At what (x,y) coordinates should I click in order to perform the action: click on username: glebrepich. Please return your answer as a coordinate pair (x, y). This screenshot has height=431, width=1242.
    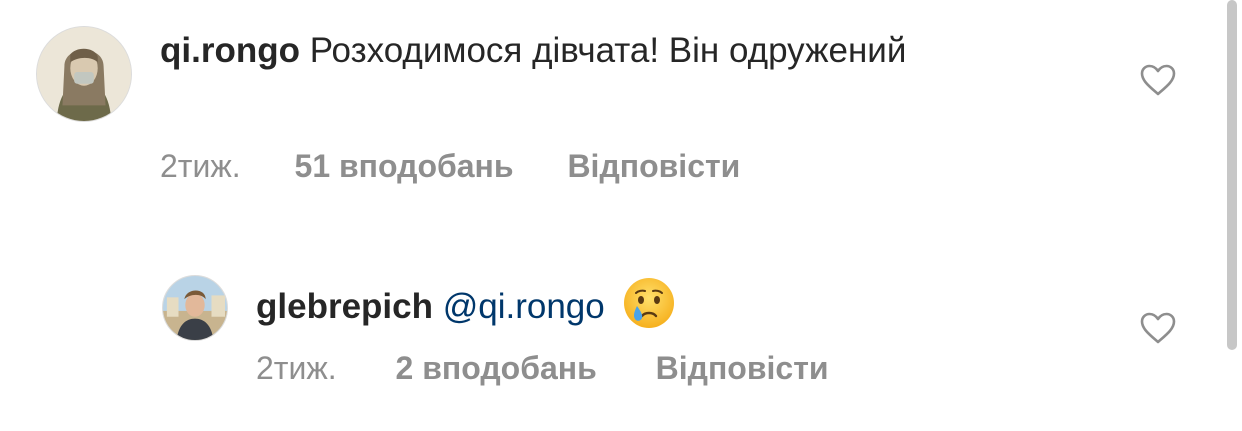
    Looking at the image, I should click on (344, 306).